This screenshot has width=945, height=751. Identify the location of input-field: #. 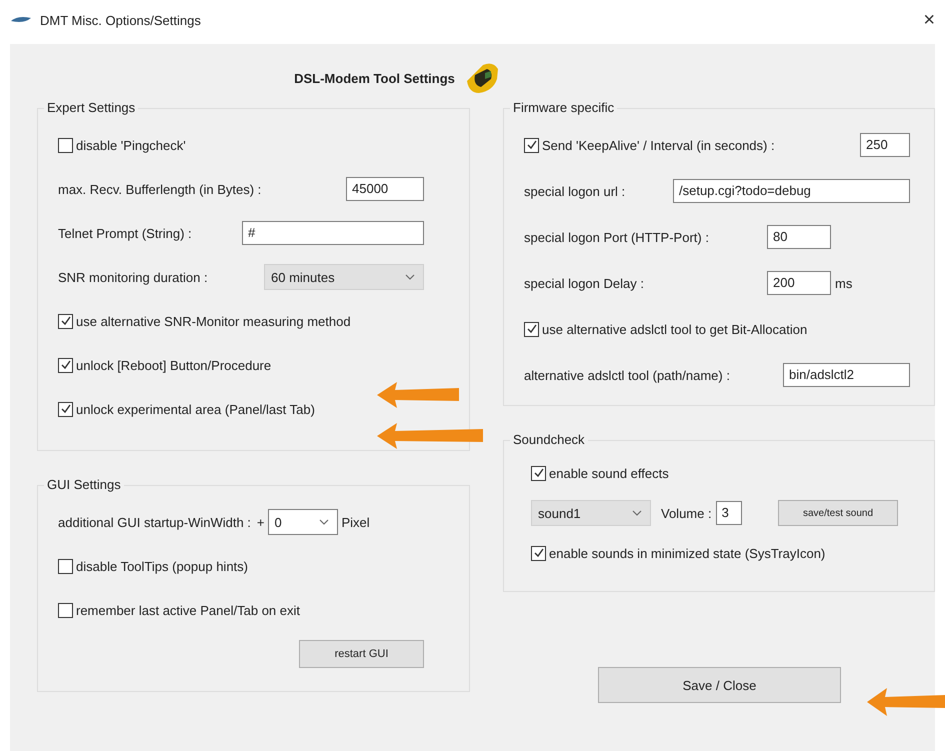
(333, 233).